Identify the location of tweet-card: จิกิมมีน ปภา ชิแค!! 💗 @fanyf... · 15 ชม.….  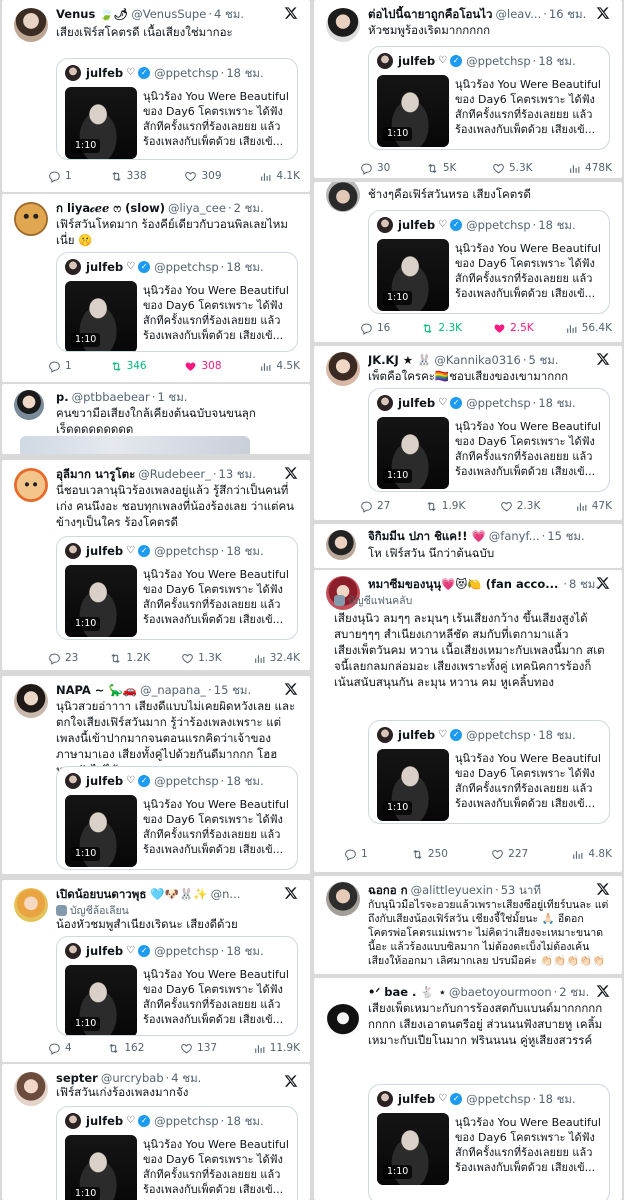
(468, 546).